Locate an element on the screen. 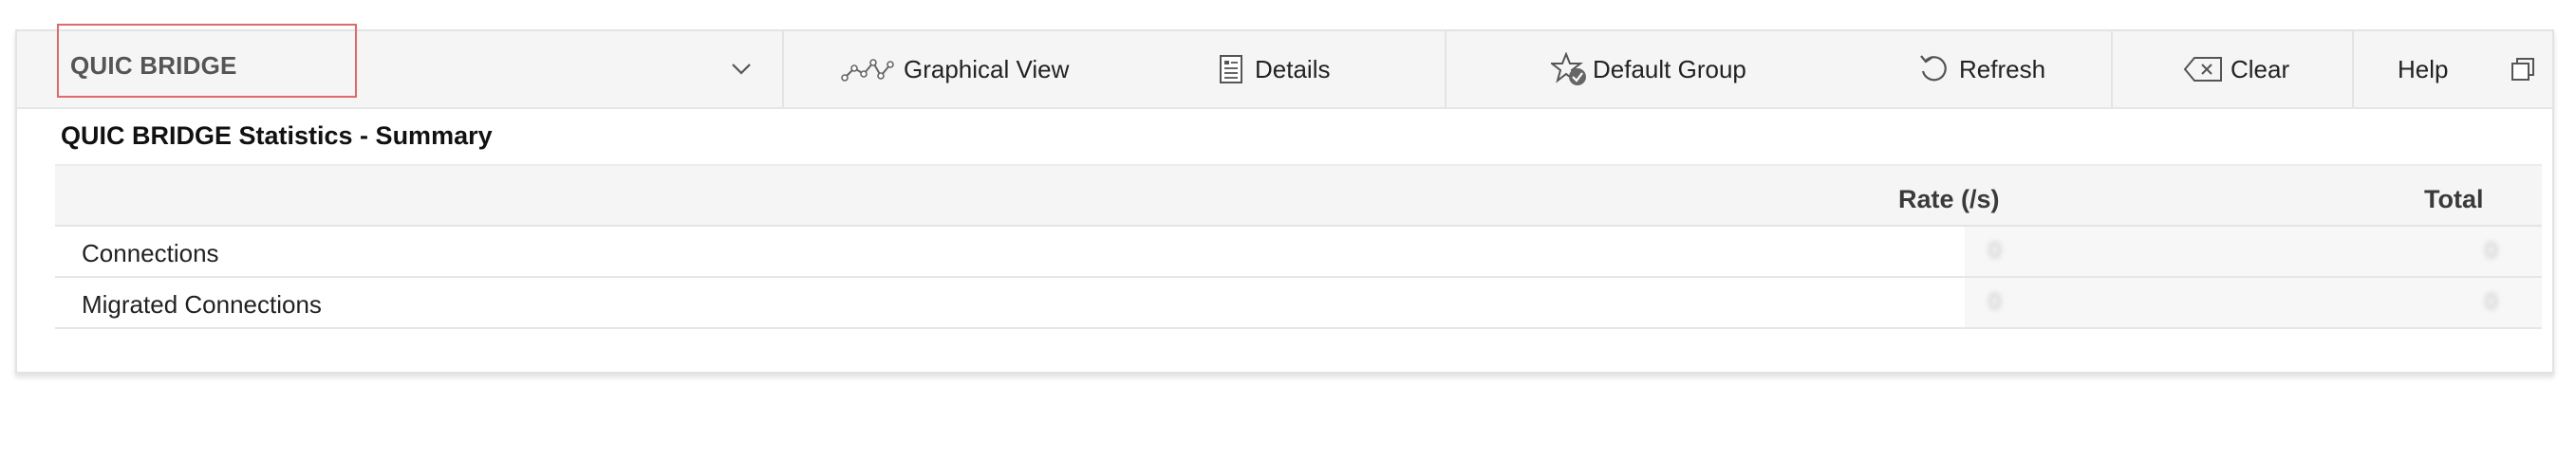 The image size is (2576, 459). graphical-view-label: Graphical View is located at coordinates (987, 68).